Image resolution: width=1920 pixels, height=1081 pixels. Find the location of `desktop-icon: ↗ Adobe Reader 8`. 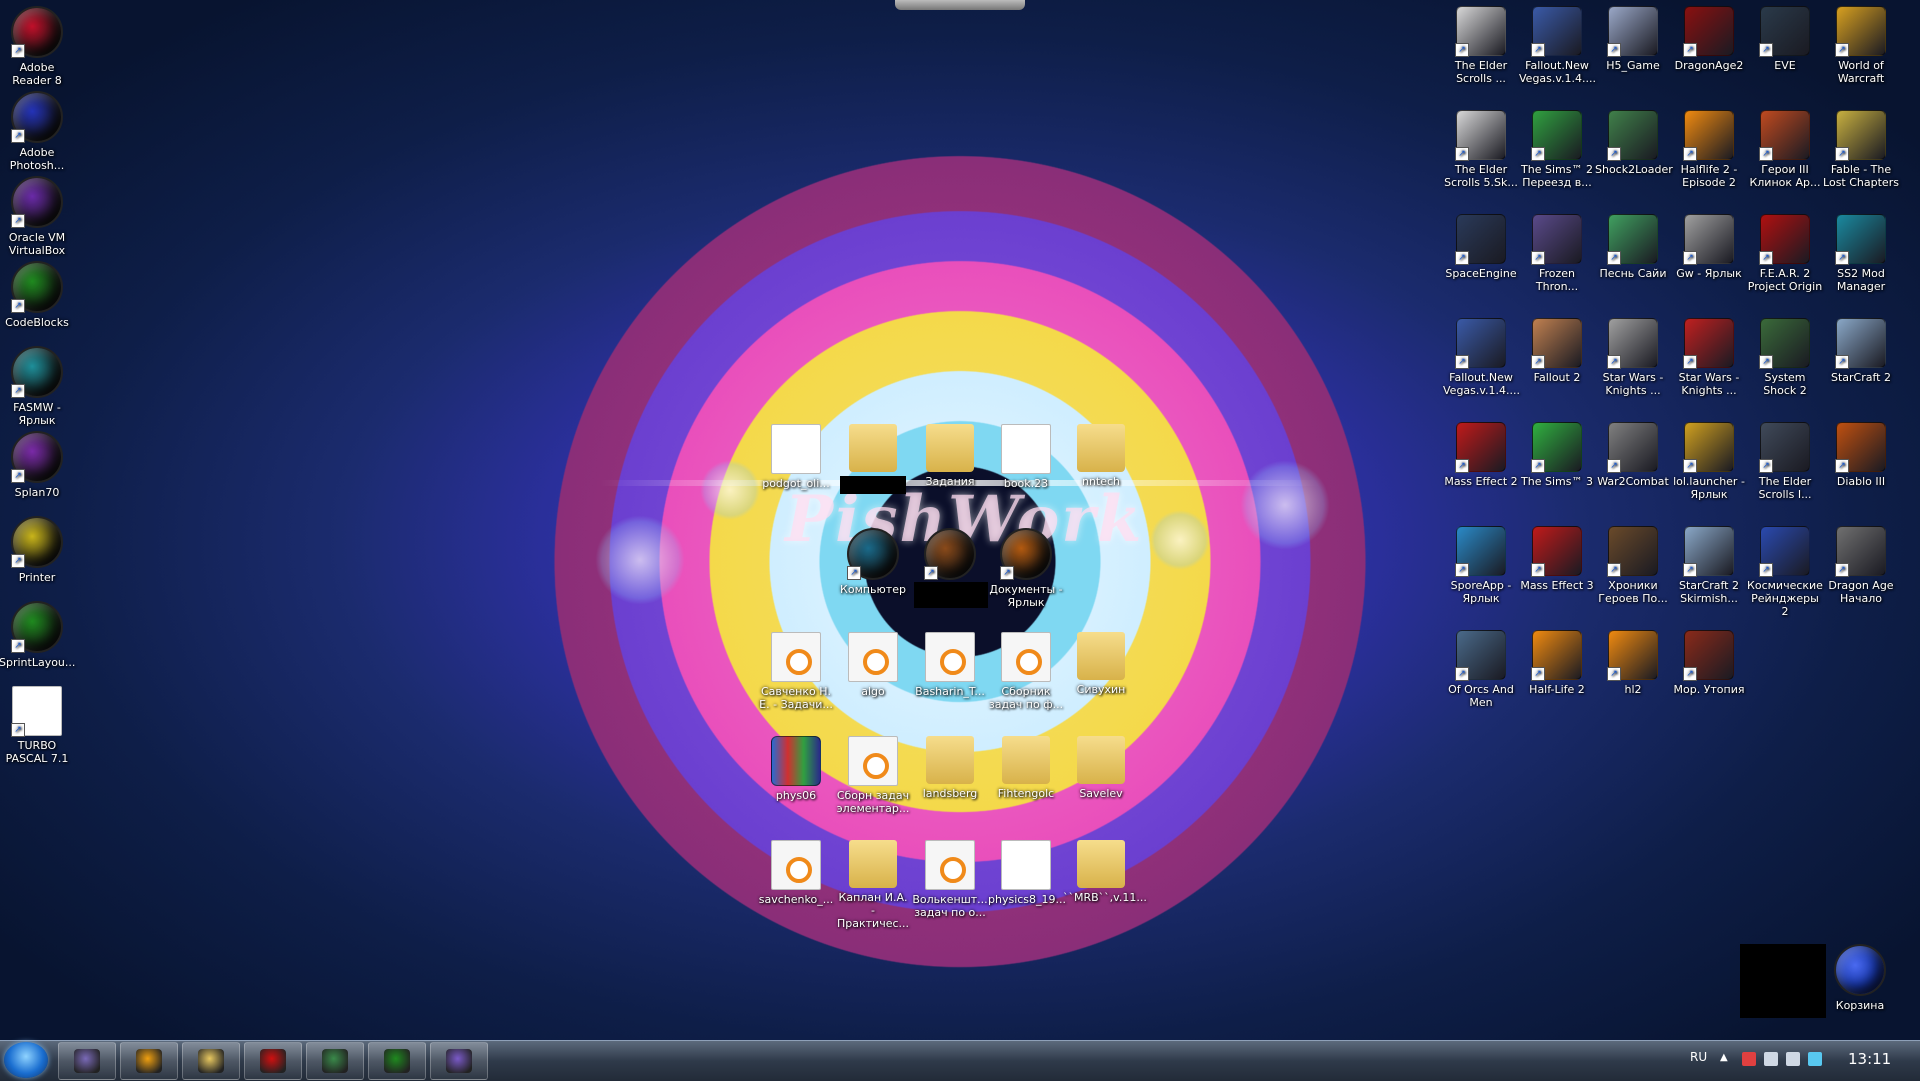

desktop-icon: ↗ Adobe Reader 8 is located at coordinates (37, 46).